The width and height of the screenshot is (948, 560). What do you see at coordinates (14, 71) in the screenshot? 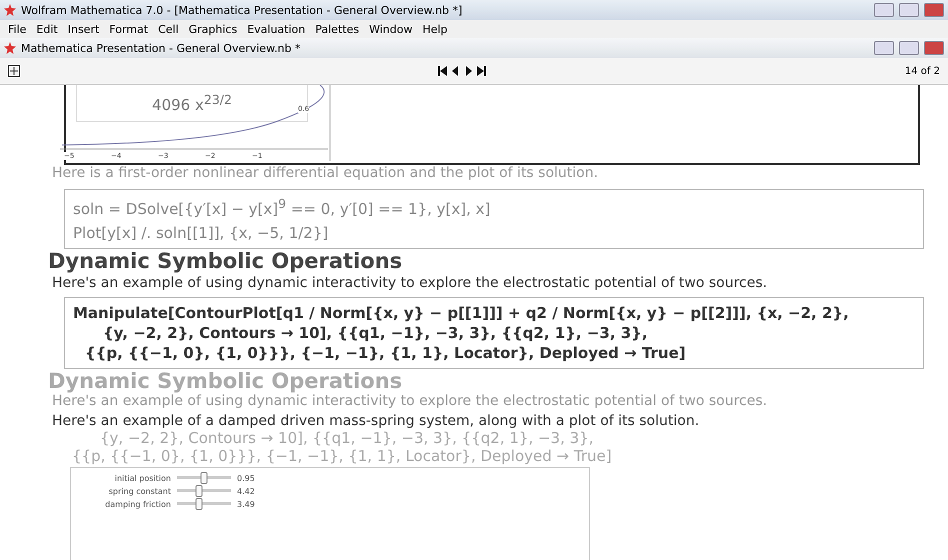
I see `grid-toggle-icon` at bounding box center [14, 71].